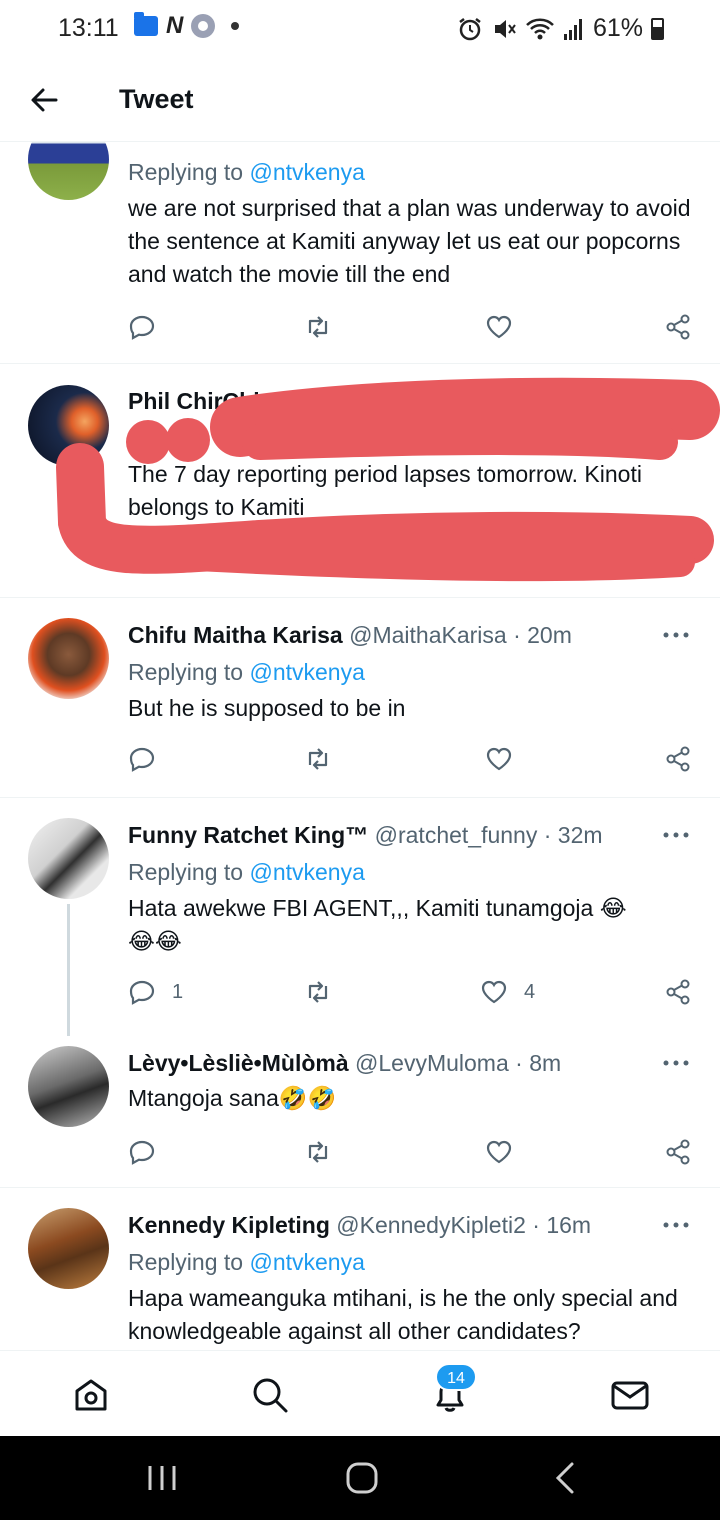 Image resolution: width=720 pixels, height=1520 pixels. Describe the element at coordinates (360, 101) in the screenshot. I see `top-app-bar: Tweet` at that location.